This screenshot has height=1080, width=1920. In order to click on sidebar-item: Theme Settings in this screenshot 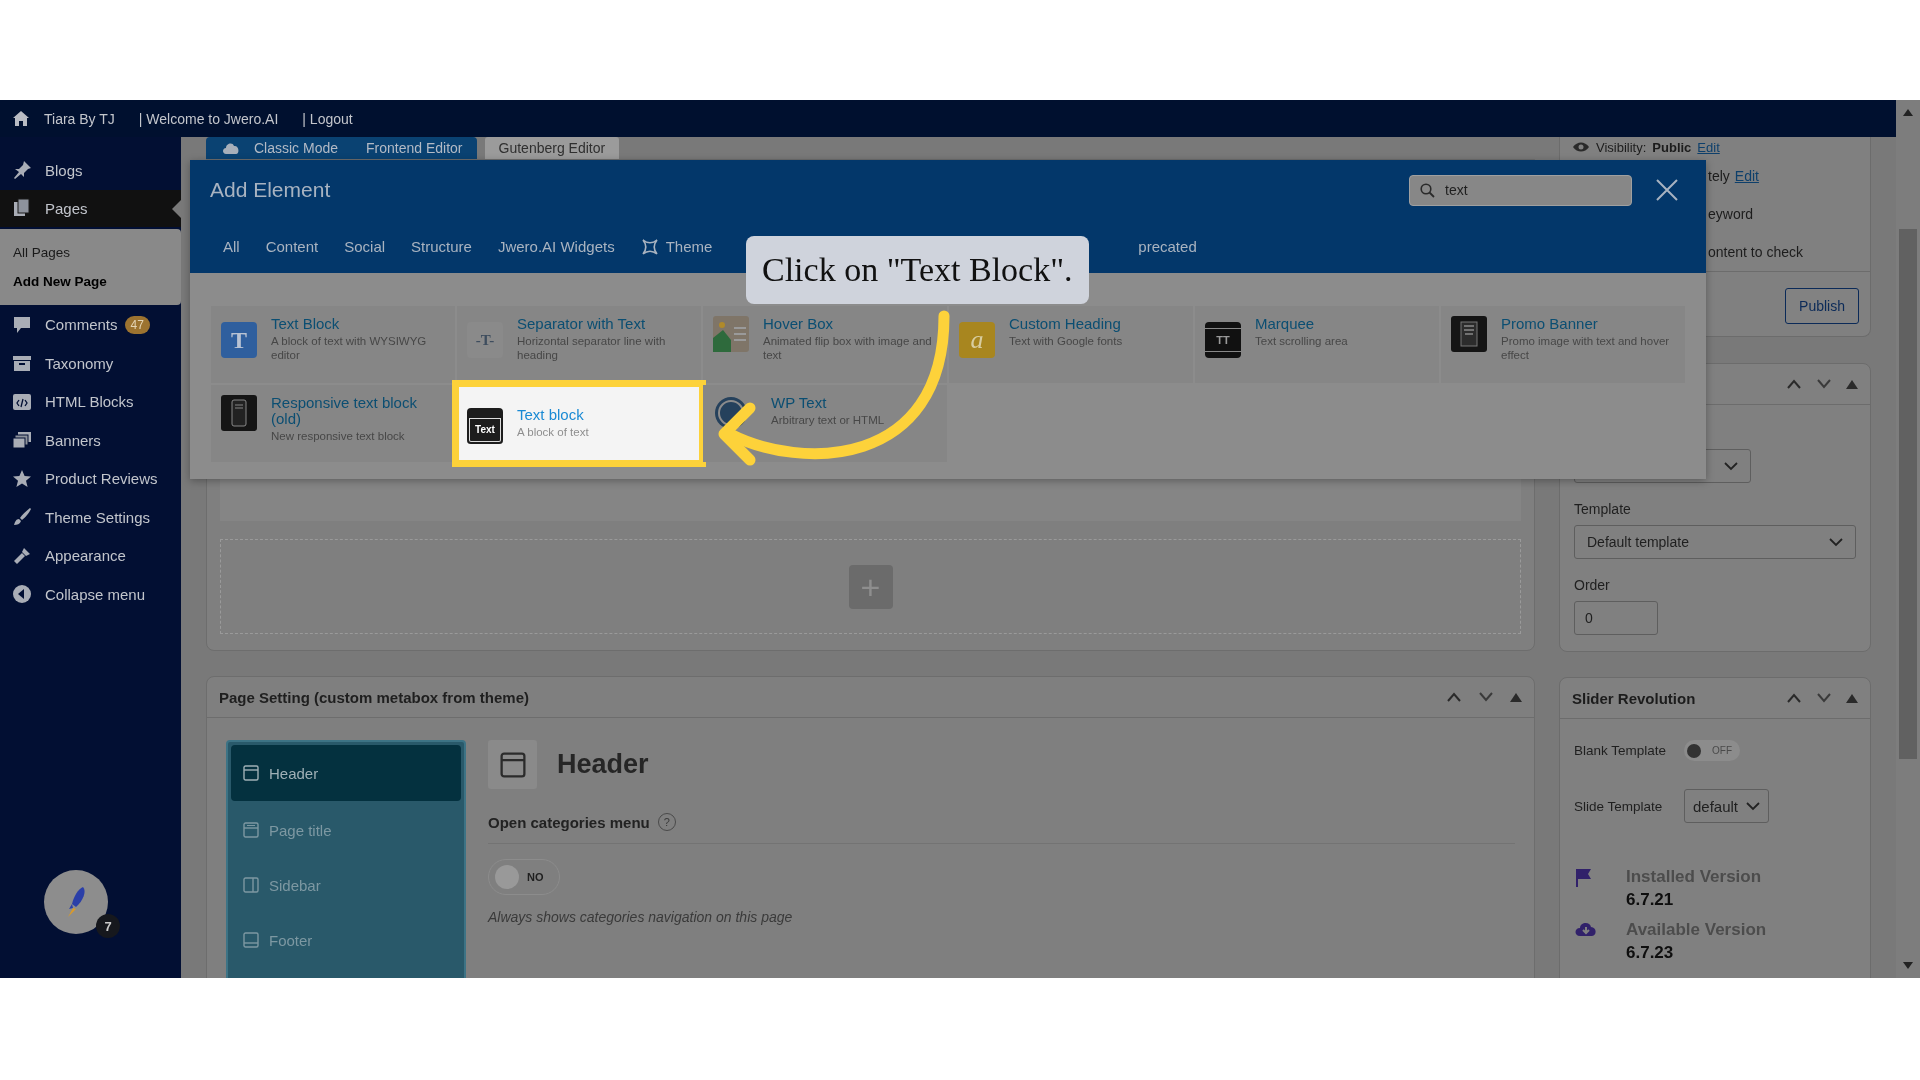, I will do `click(90, 517)`.